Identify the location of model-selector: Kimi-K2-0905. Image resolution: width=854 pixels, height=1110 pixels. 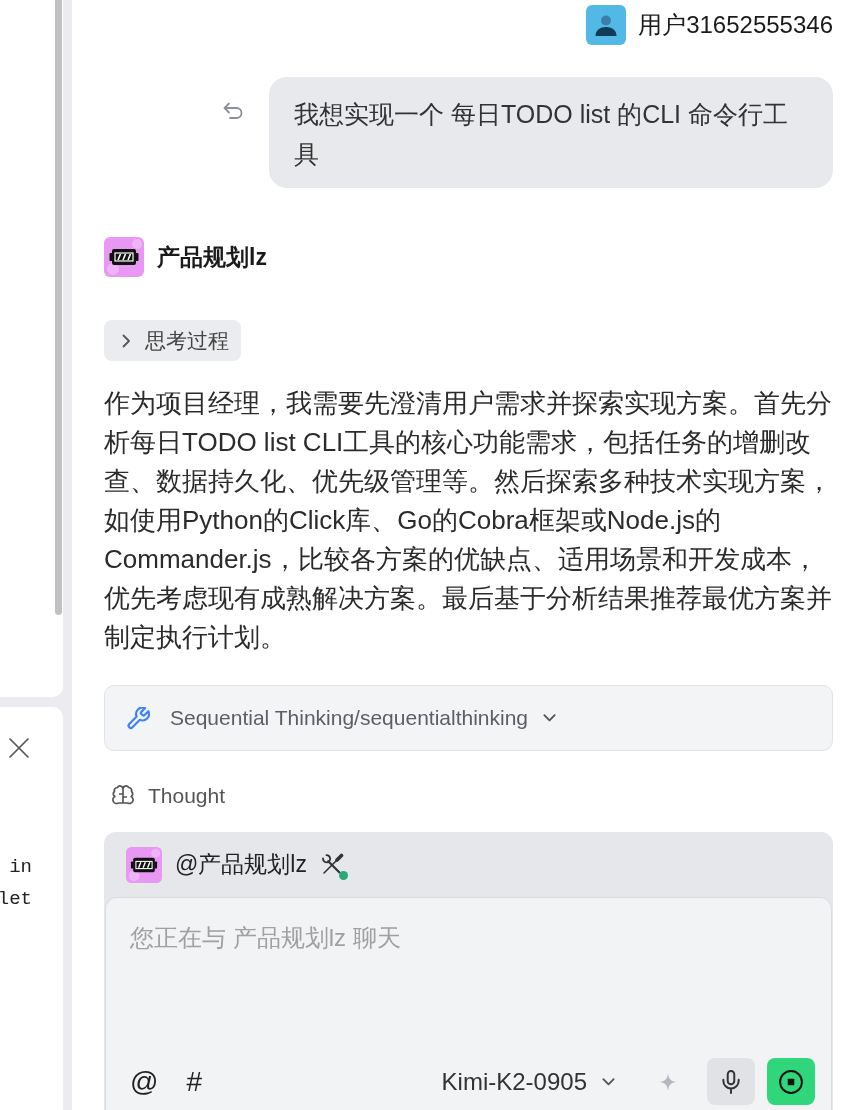
(528, 1081).